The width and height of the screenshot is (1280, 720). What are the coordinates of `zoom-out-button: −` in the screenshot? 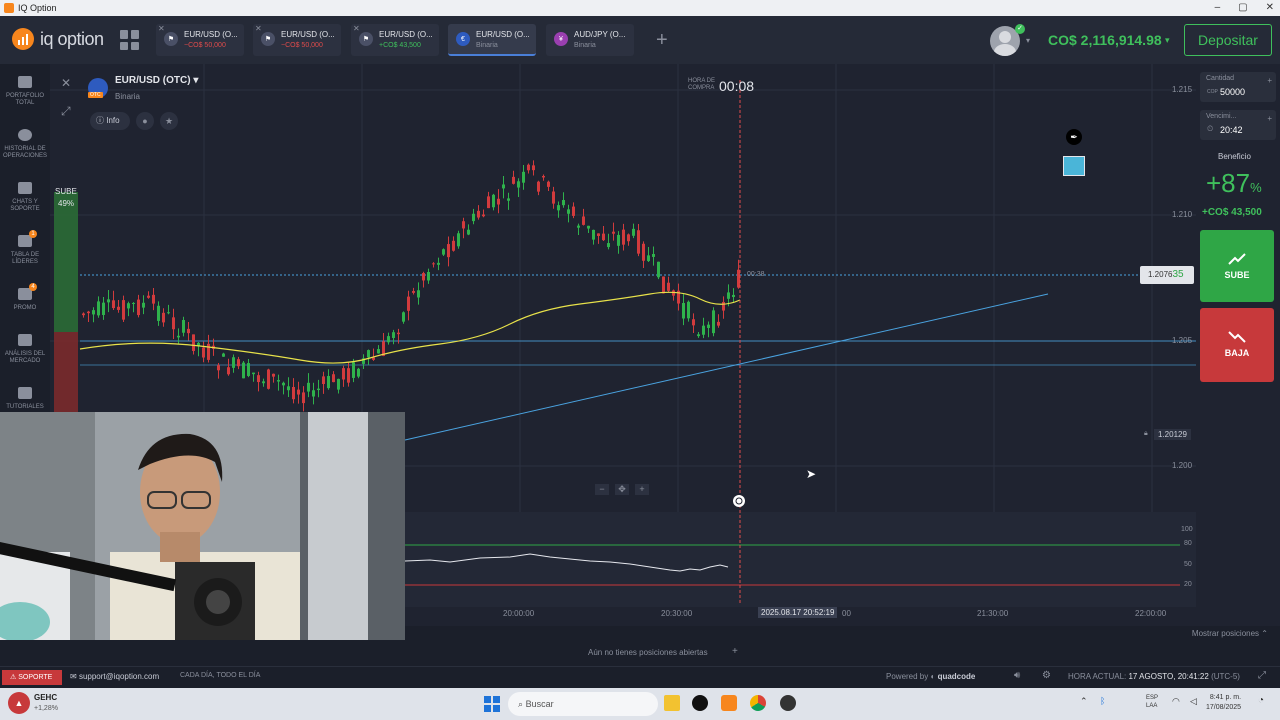 It's located at (602, 489).